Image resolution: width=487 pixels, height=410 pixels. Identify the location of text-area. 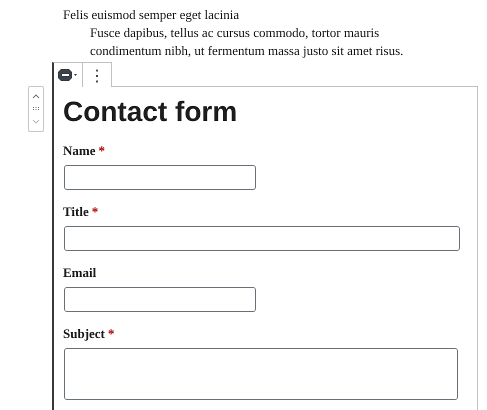
(261, 374).